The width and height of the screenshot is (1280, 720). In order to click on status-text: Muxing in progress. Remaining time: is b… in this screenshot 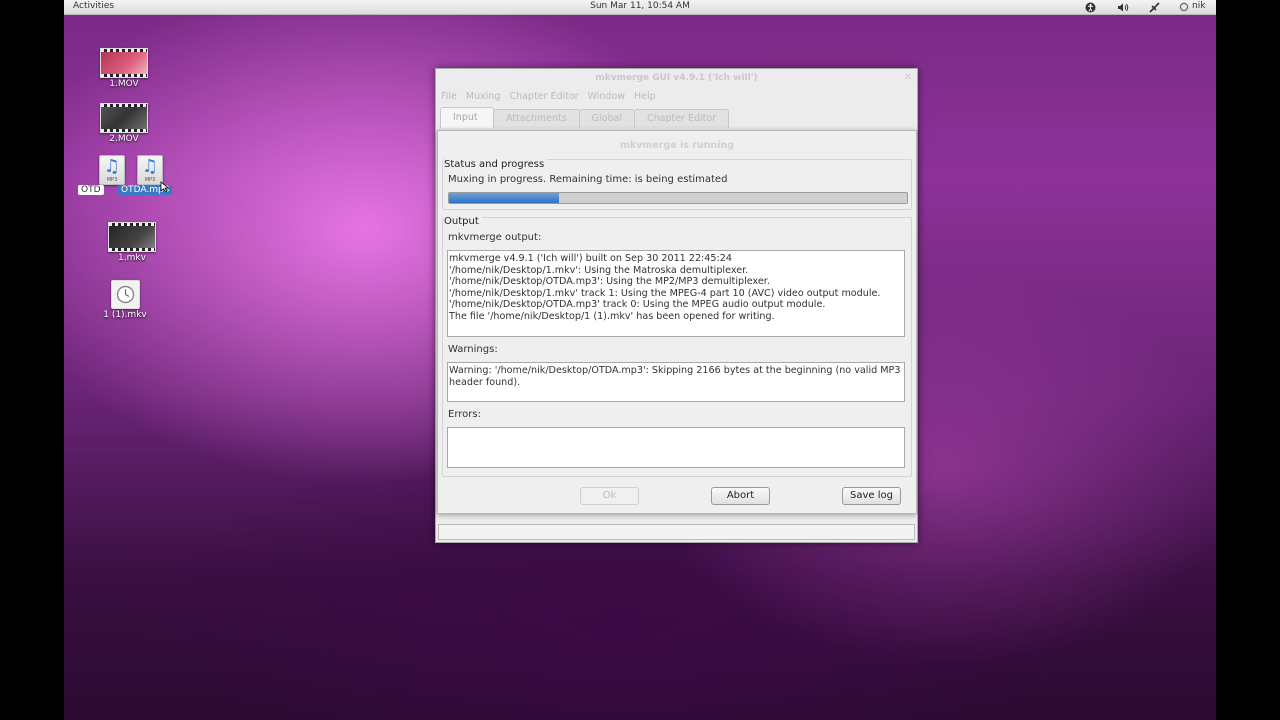, I will do `click(588, 179)`.